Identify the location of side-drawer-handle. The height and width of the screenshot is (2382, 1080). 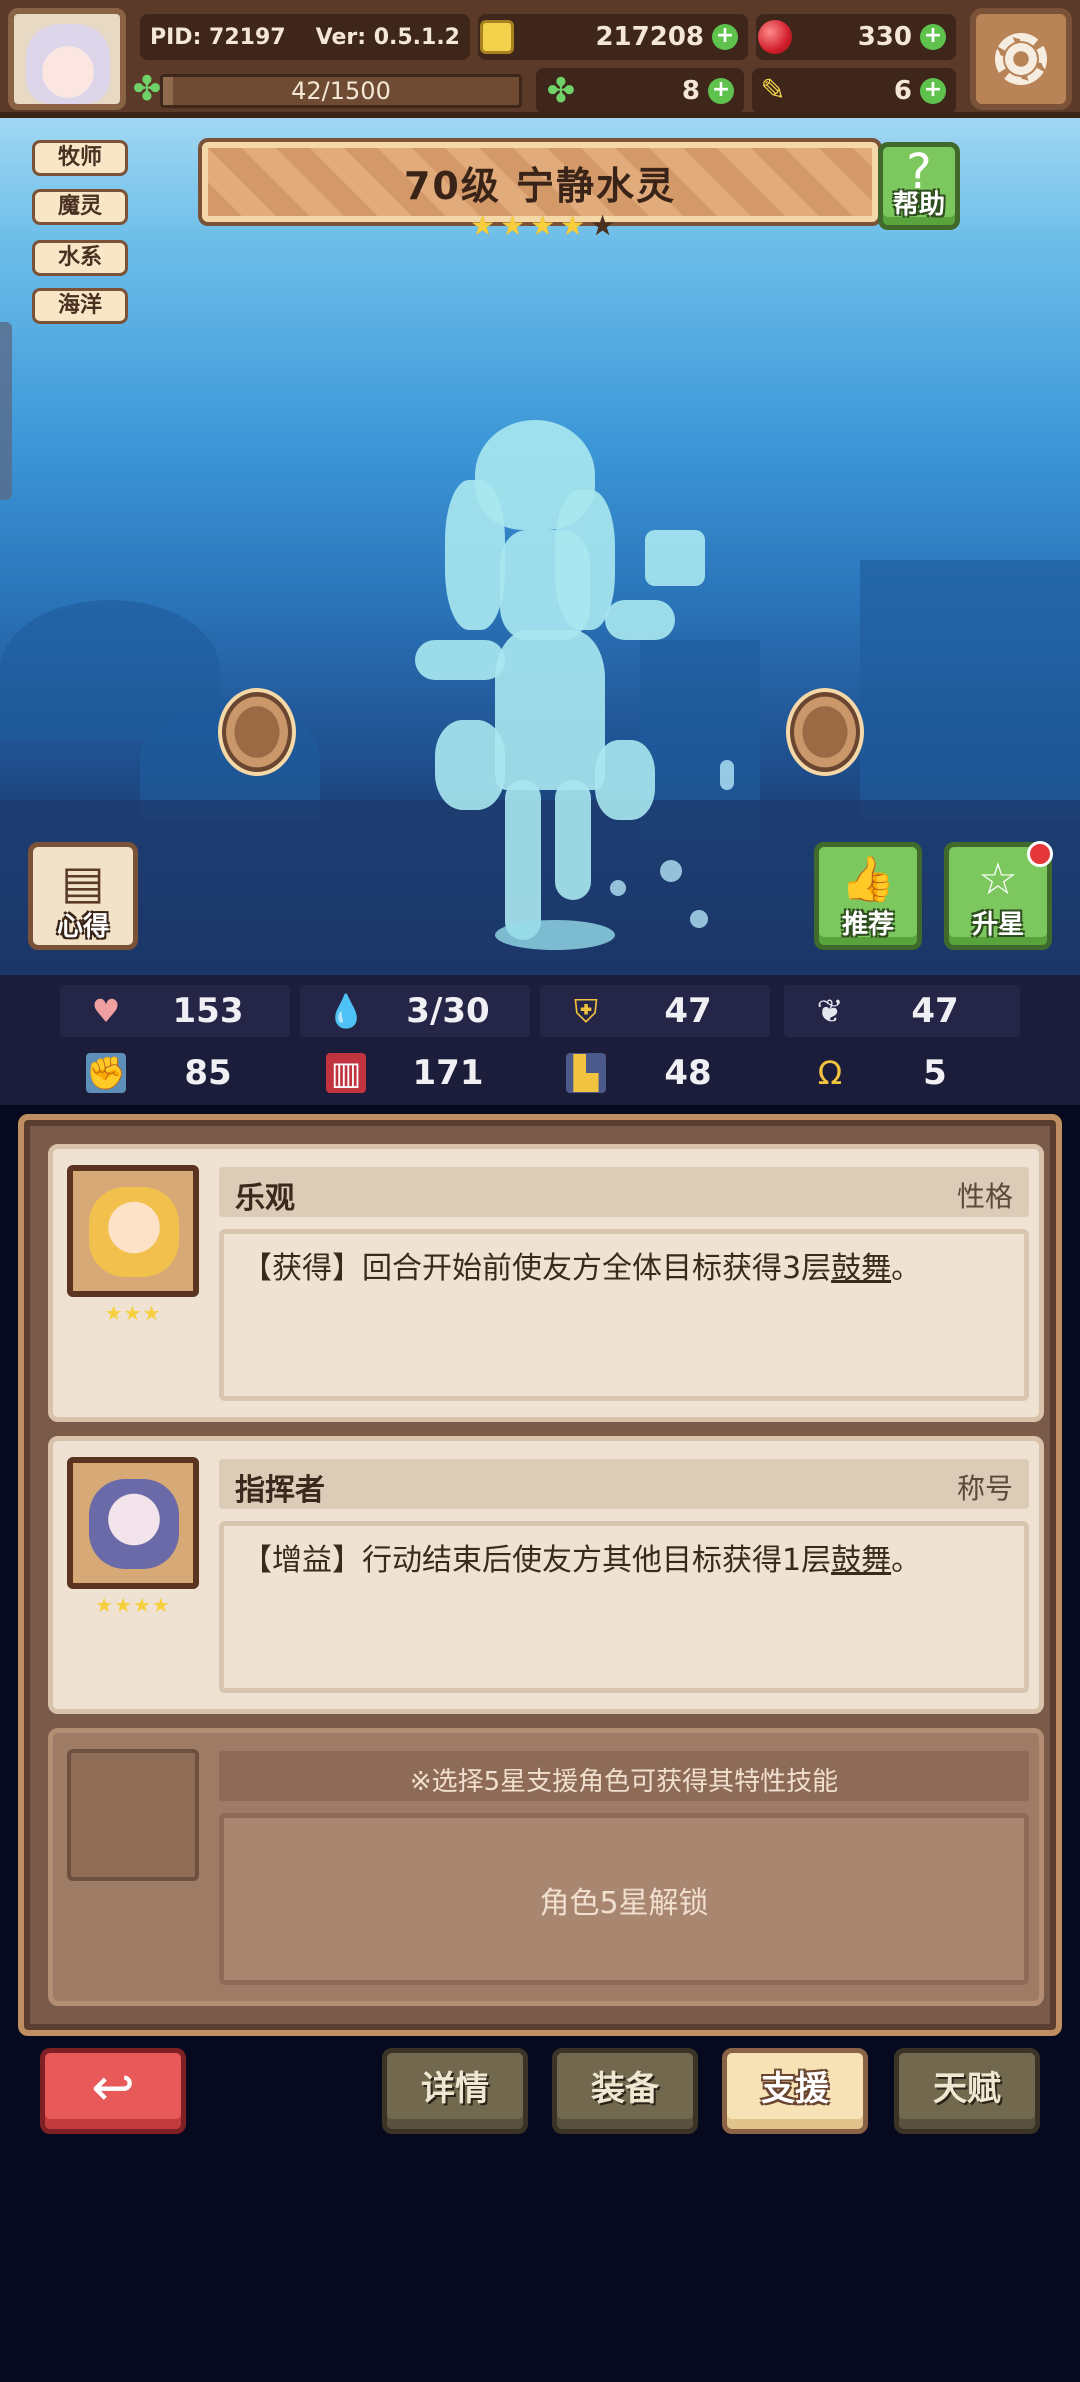
(6, 411).